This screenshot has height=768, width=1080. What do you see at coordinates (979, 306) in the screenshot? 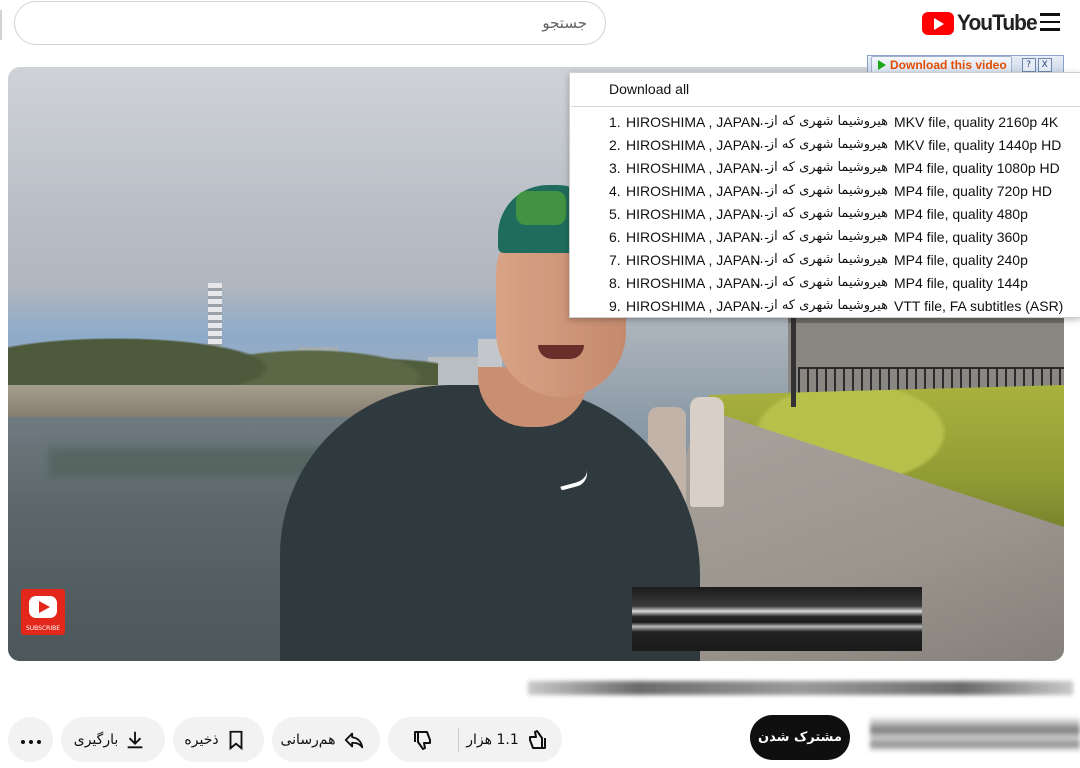
I see `option-file-format: VTT file, FA subtitles (ASR)` at bounding box center [979, 306].